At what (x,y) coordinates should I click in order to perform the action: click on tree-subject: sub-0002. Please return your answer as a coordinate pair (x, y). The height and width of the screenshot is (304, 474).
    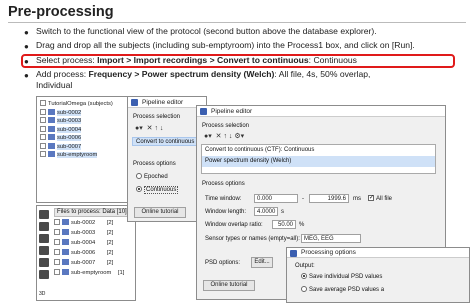
    Looking at the image, I should click on (85, 113).